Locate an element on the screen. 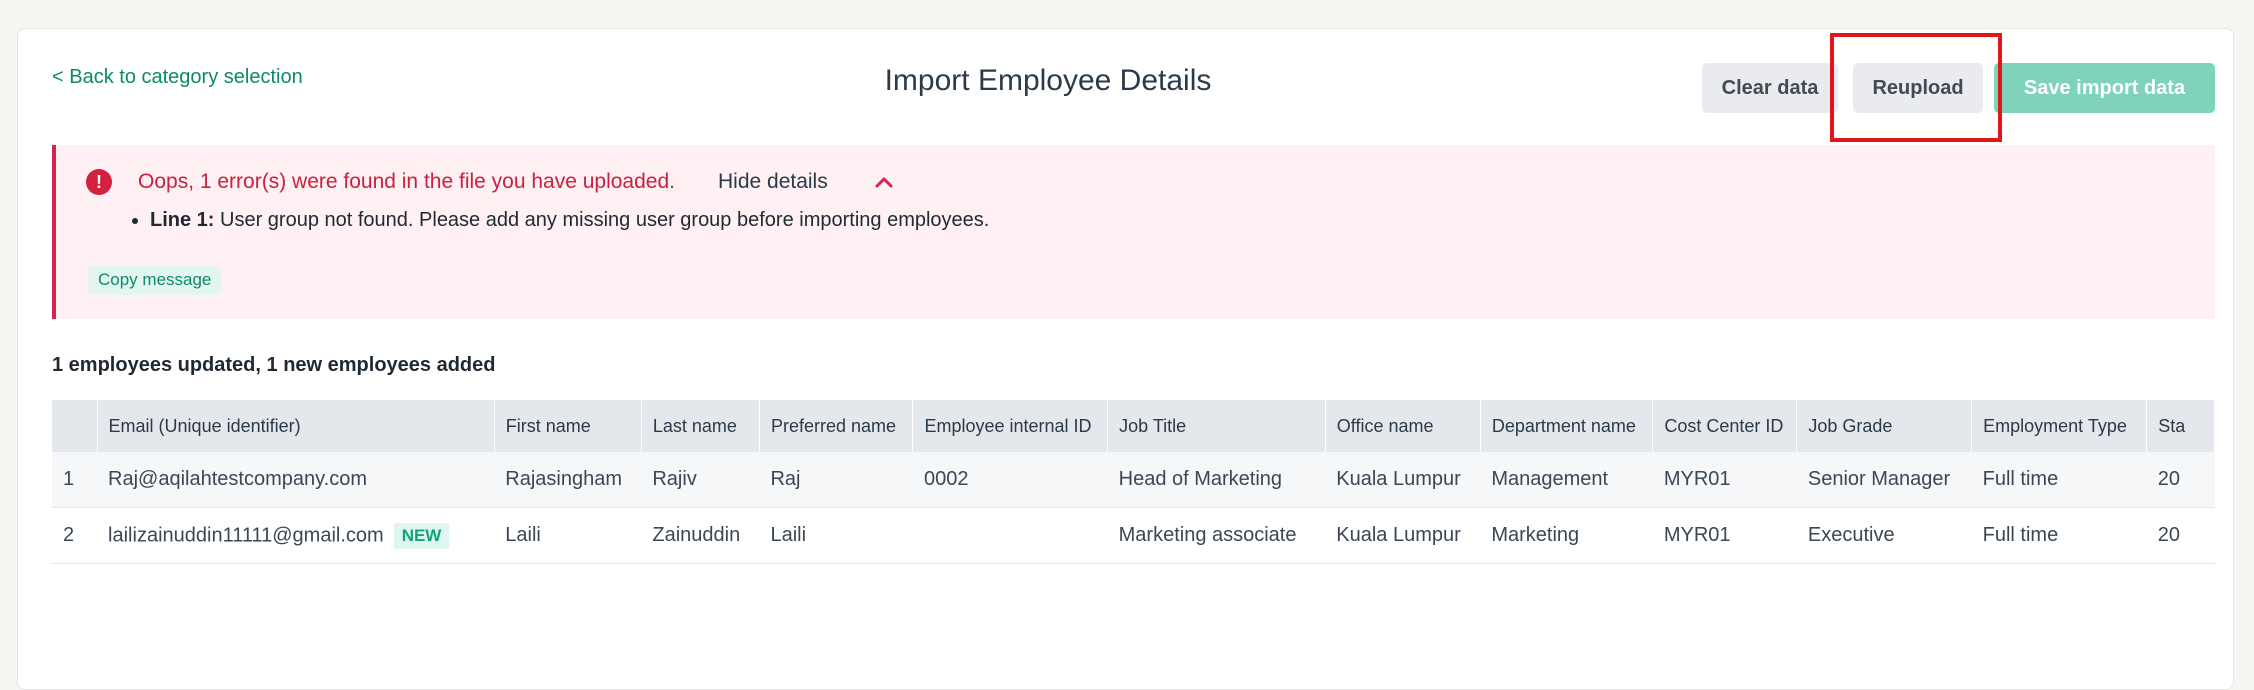  last-name-cell: Rajiv is located at coordinates (700, 480).